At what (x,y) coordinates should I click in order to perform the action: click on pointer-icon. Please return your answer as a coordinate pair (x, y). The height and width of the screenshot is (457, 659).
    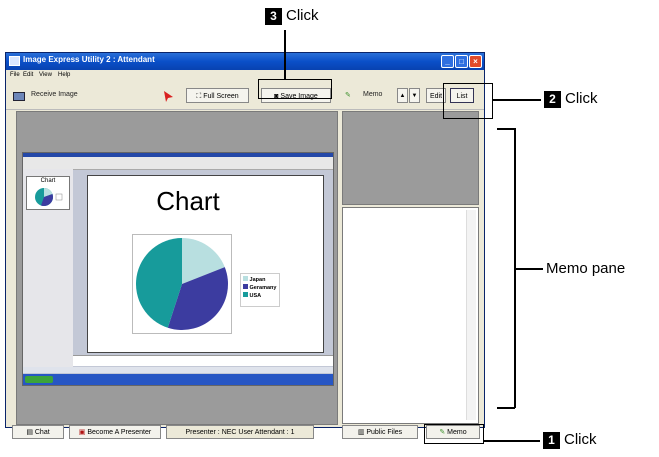
    Looking at the image, I should click on (168, 96).